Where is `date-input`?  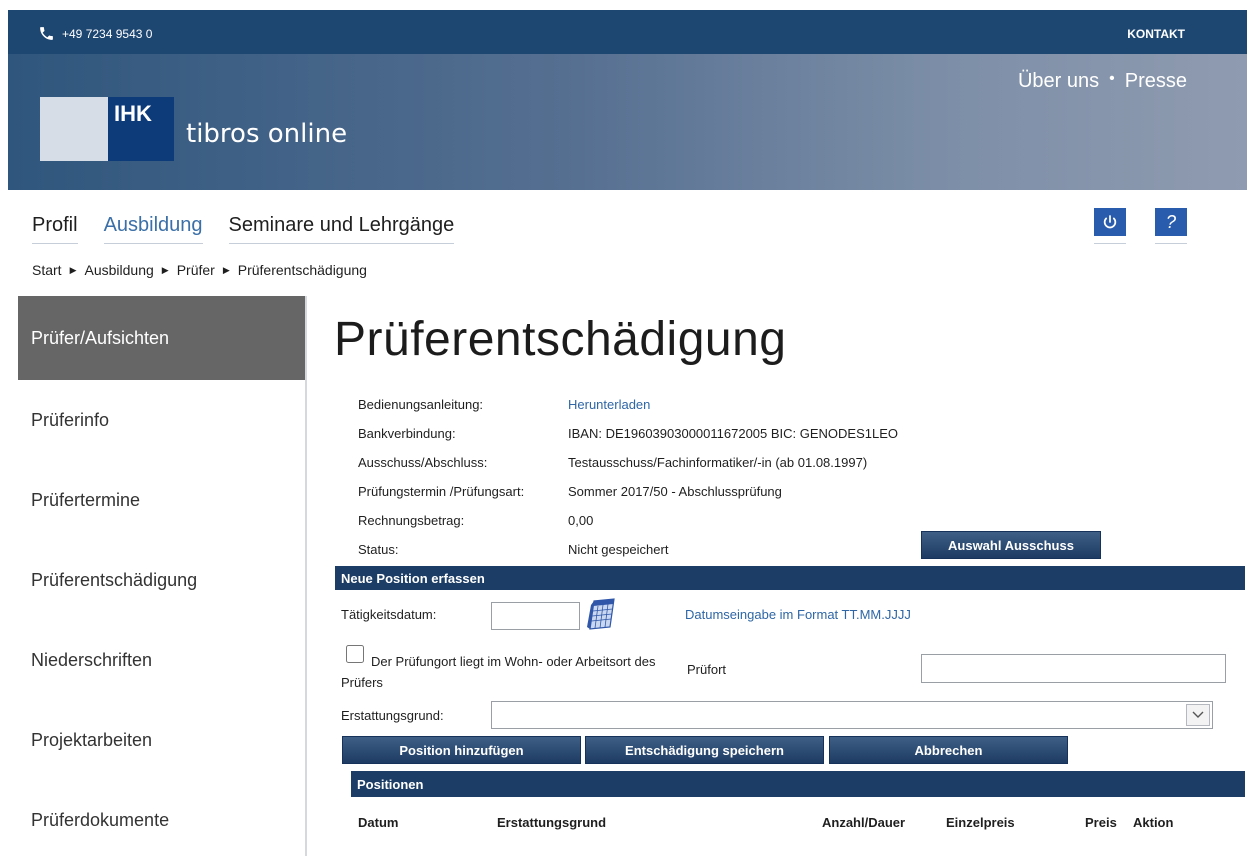 date-input is located at coordinates (535, 616).